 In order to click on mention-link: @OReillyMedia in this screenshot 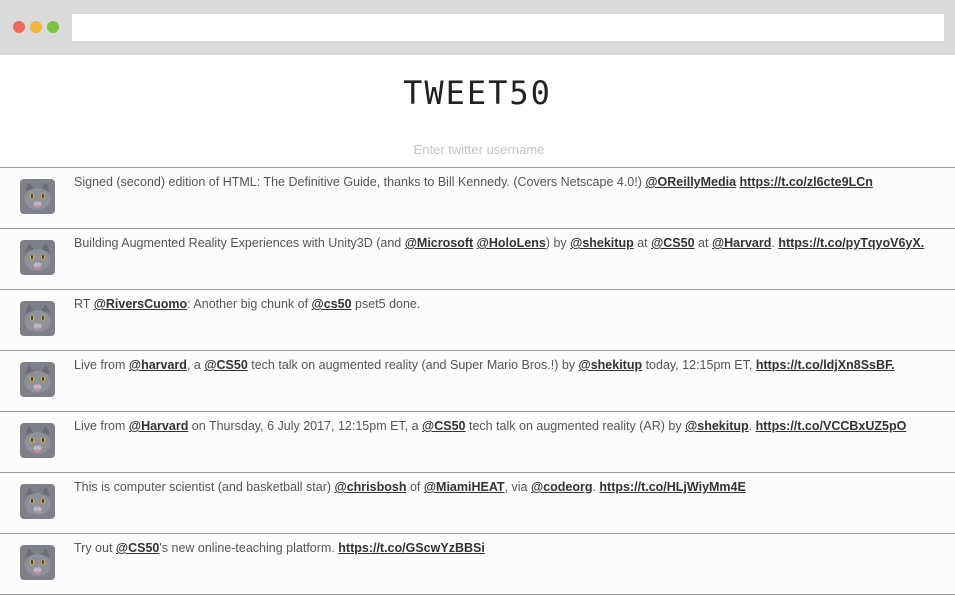, I will do `click(690, 182)`.